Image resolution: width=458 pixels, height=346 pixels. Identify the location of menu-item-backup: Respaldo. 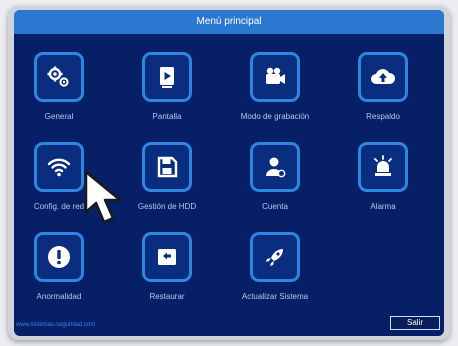
(383, 99).